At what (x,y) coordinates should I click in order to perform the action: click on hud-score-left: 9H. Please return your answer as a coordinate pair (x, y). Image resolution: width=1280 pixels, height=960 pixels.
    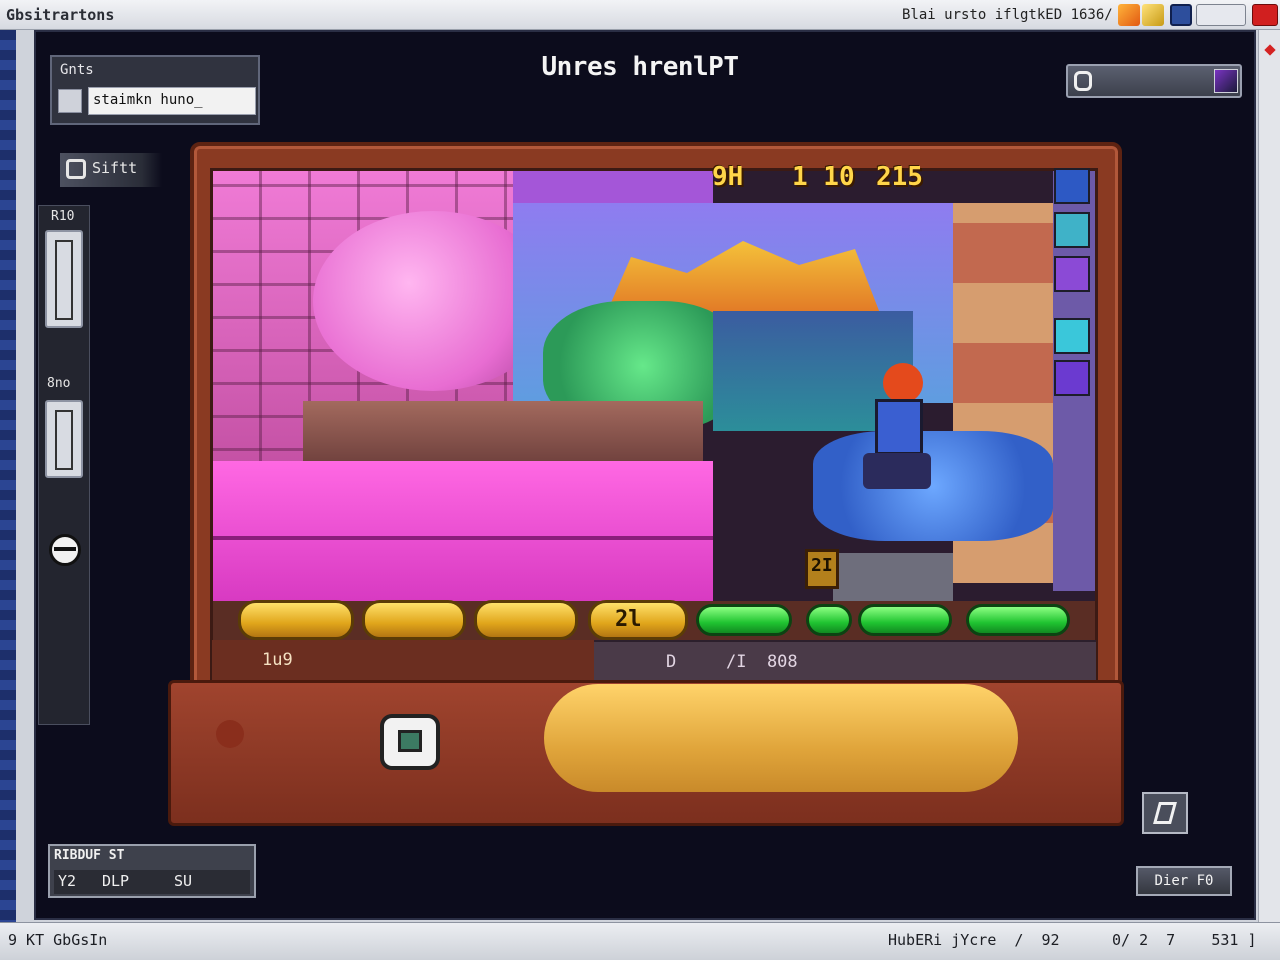
    Looking at the image, I should click on (728, 177).